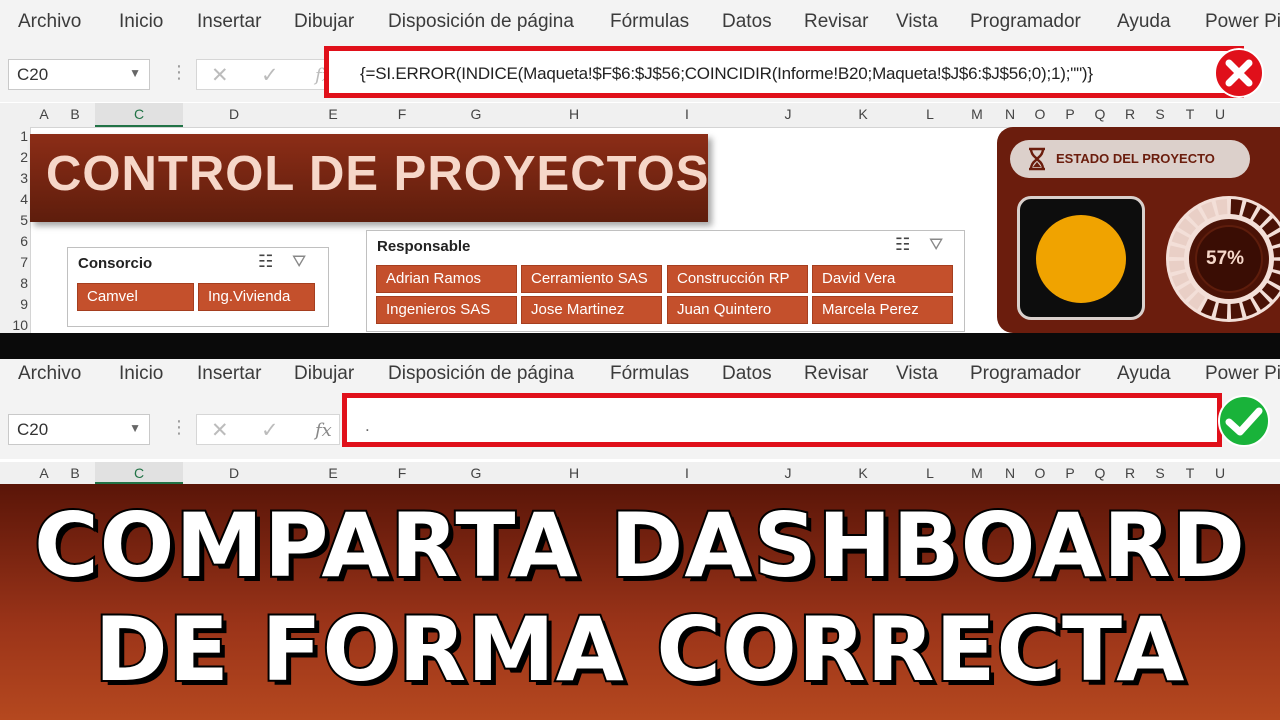  Describe the element at coordinates (446, 310) in the screenshot. I see `slicer-item: Ingenieros SAS` at that location.